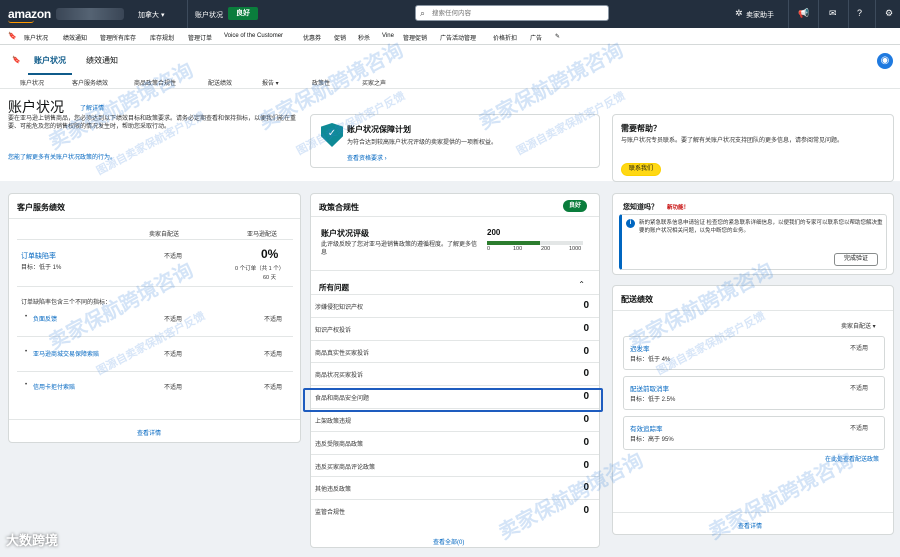 Image resolution: width=900 pixels, height=557 pixels. Describe the element at coordinates (173, 388) in the screenshot. I see `metric-seller-value: 不适用` at that location.